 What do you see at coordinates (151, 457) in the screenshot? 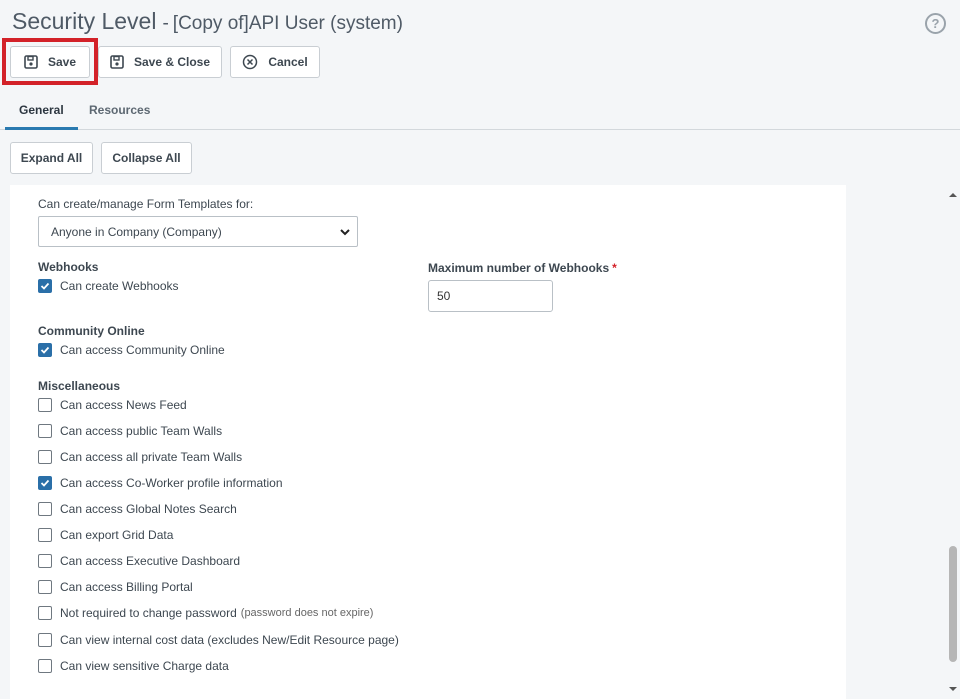
I see `misc-item-label: Can access all private Team Walls` at bounding box center [151, 457].